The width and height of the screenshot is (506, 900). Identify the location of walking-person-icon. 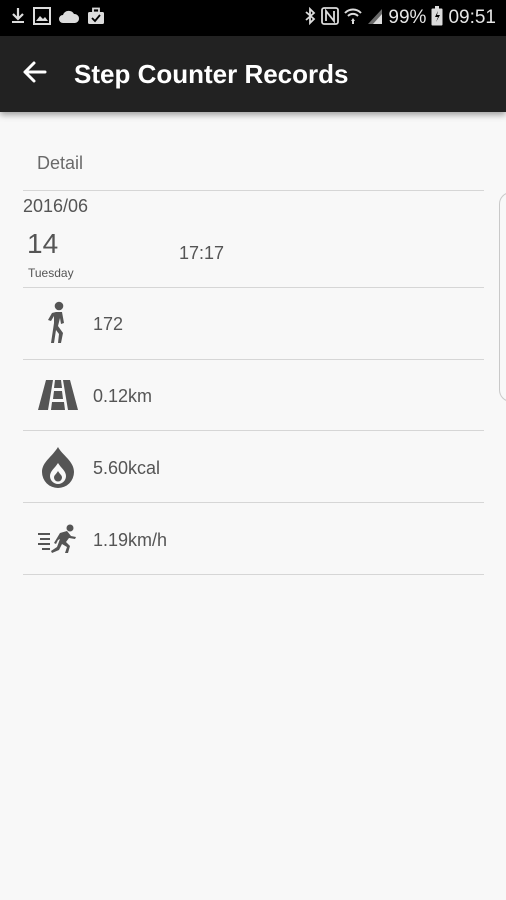
(58, 322).